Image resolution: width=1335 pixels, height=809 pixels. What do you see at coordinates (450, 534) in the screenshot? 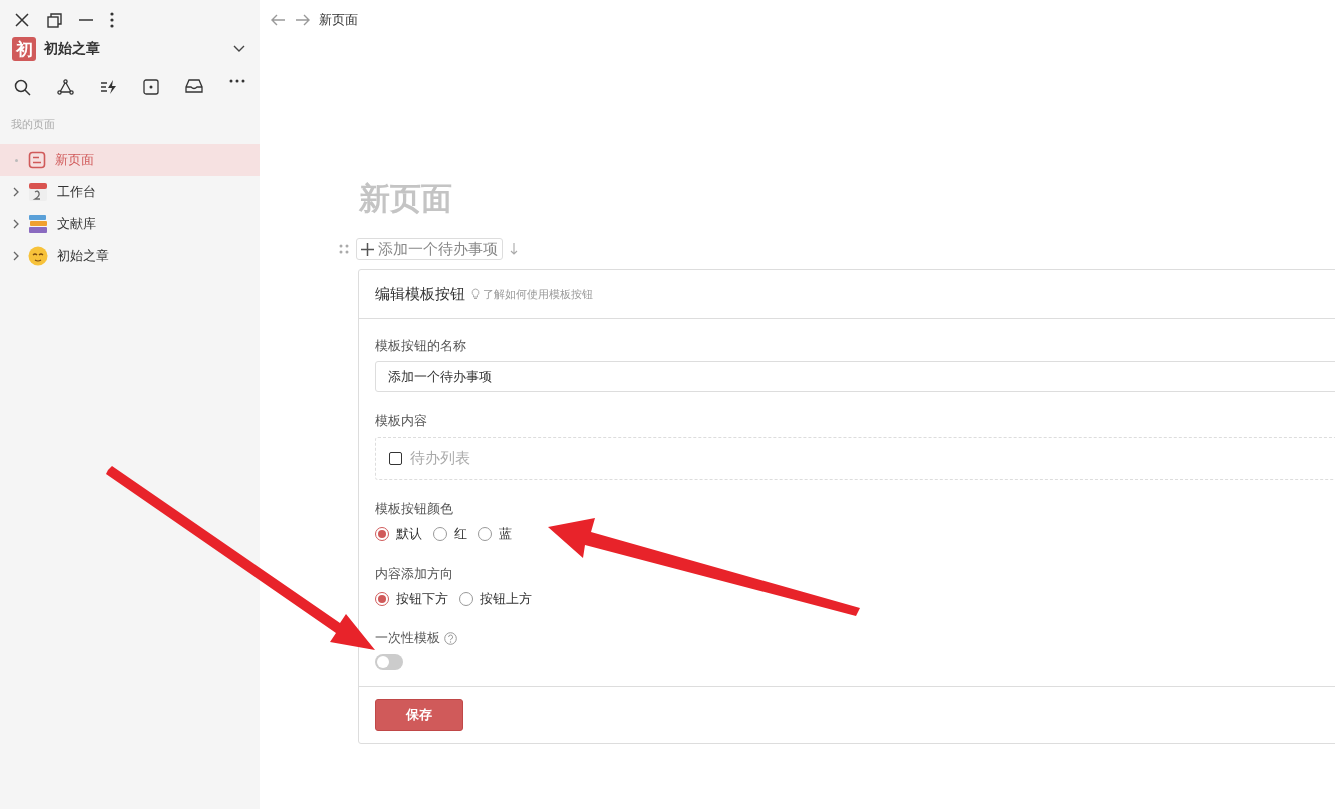
I see `radio-option: 红` at bounding box center [450, 534].